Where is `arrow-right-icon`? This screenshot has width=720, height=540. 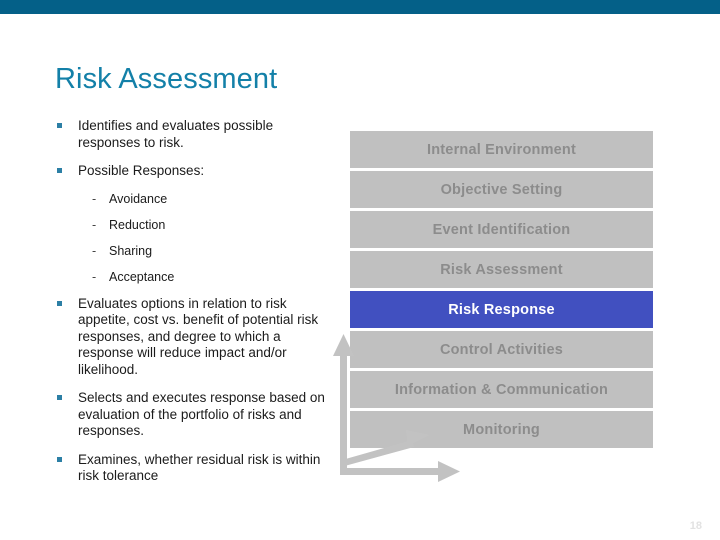
arrow-right-icon is located at coordinates (400, 471).